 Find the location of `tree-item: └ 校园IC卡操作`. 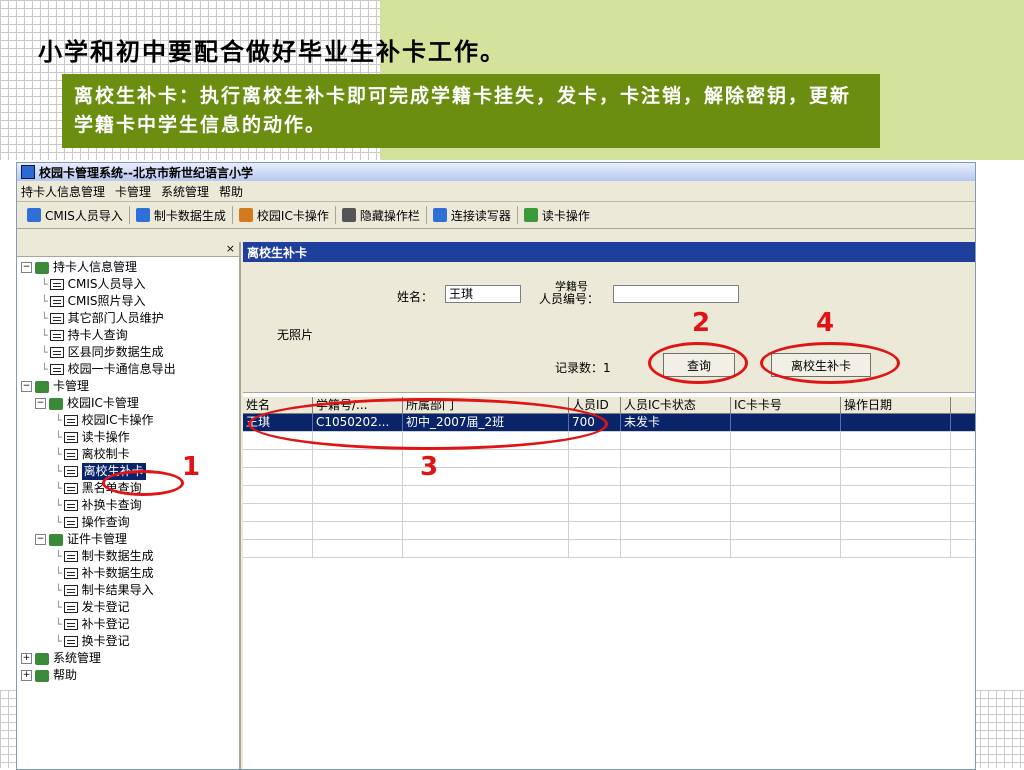

tree-item: └ 校园IC卡操作 is located at coordinates (130, 420).